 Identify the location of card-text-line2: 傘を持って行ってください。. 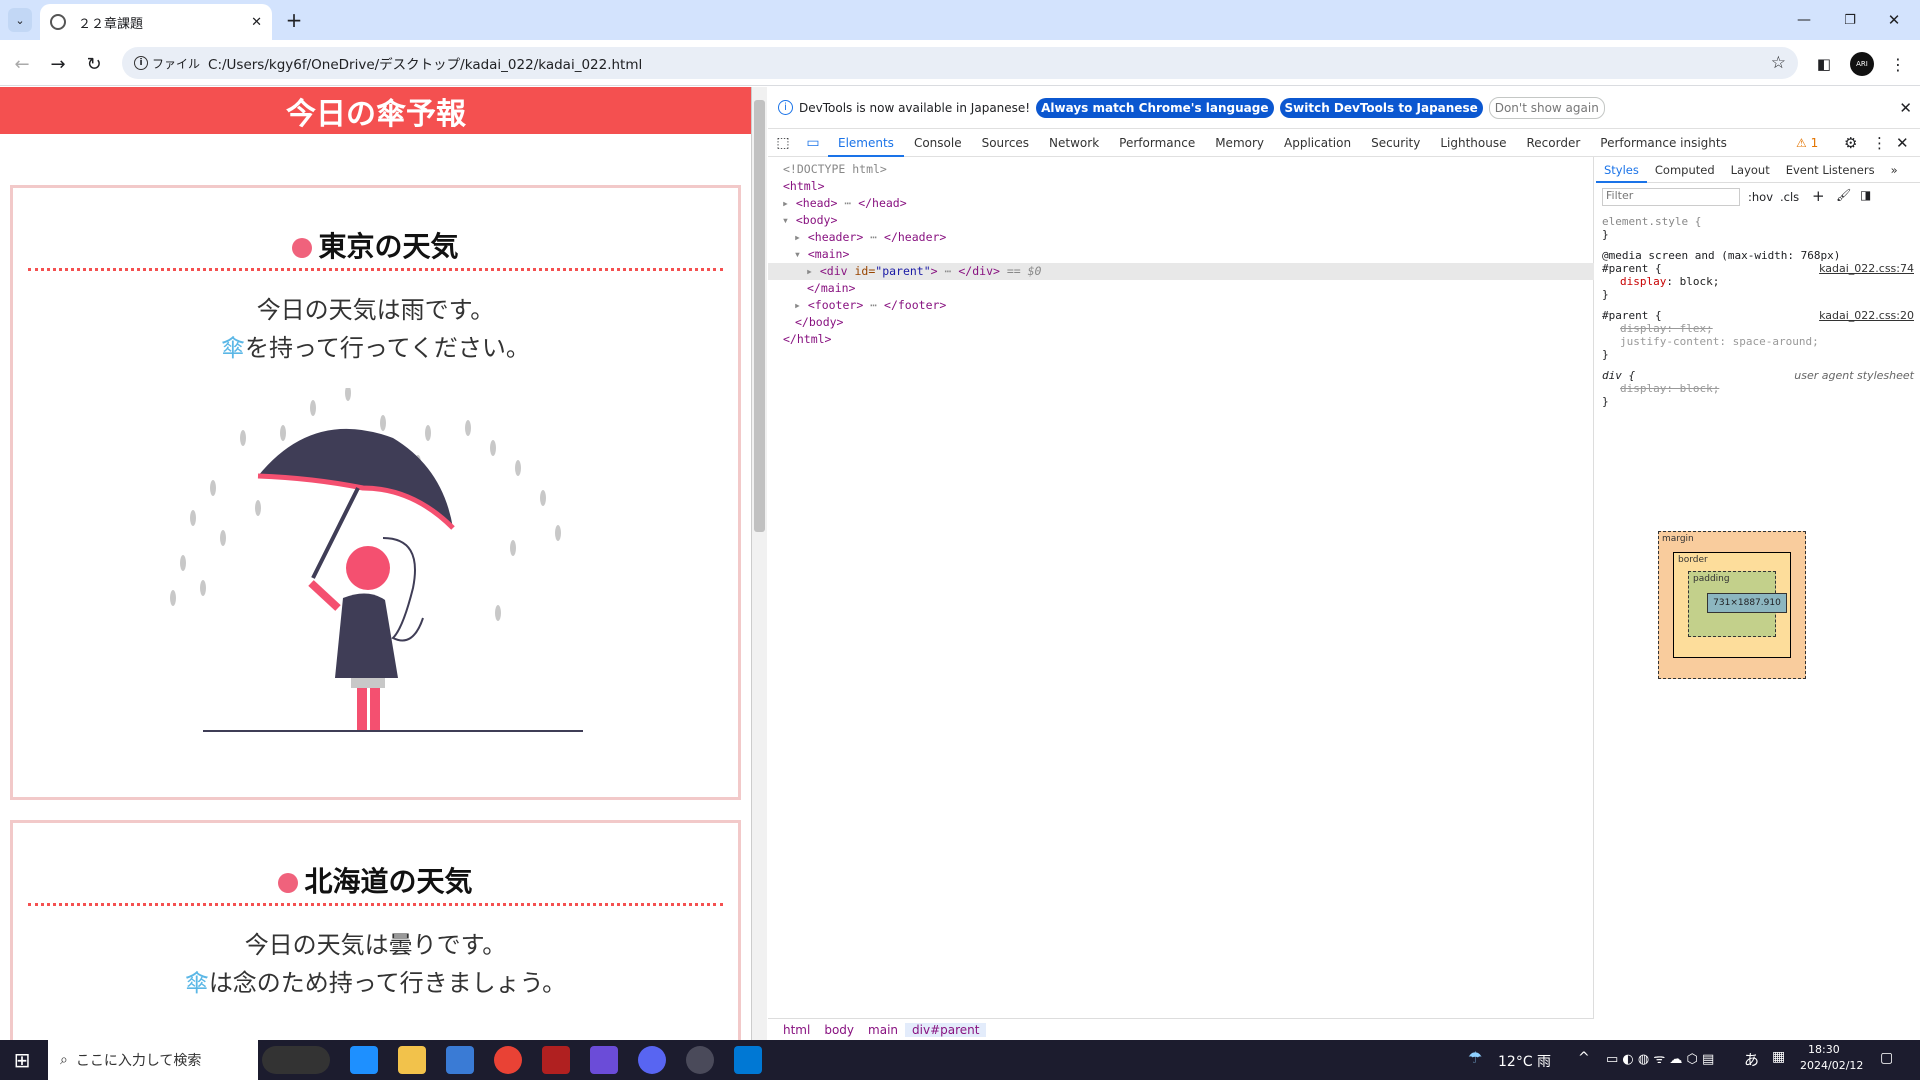
(375, 348).